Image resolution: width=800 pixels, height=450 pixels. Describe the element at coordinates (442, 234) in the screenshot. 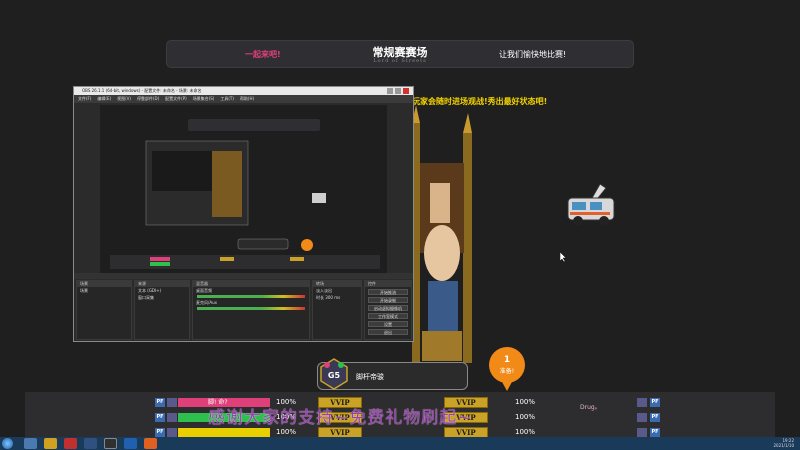

I see `throne-character-illustration` at that location.